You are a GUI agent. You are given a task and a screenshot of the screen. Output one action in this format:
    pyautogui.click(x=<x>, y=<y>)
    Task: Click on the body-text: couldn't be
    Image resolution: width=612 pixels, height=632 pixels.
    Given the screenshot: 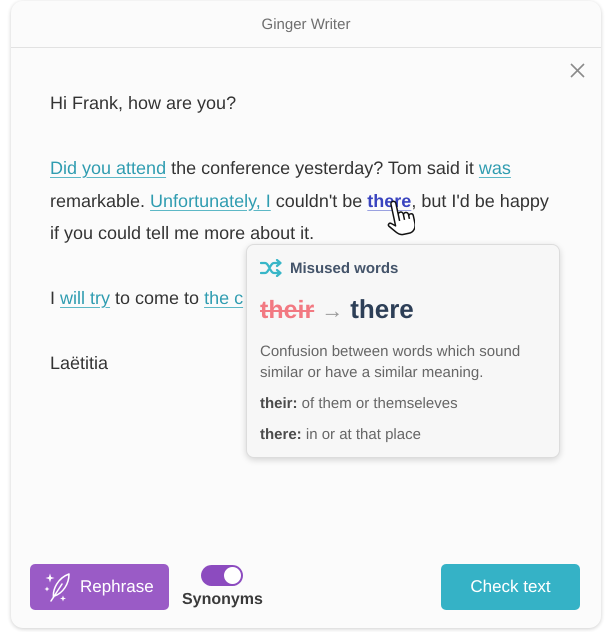 What is the action you would take?
    pyautogui.click(x=319, y=200)
    